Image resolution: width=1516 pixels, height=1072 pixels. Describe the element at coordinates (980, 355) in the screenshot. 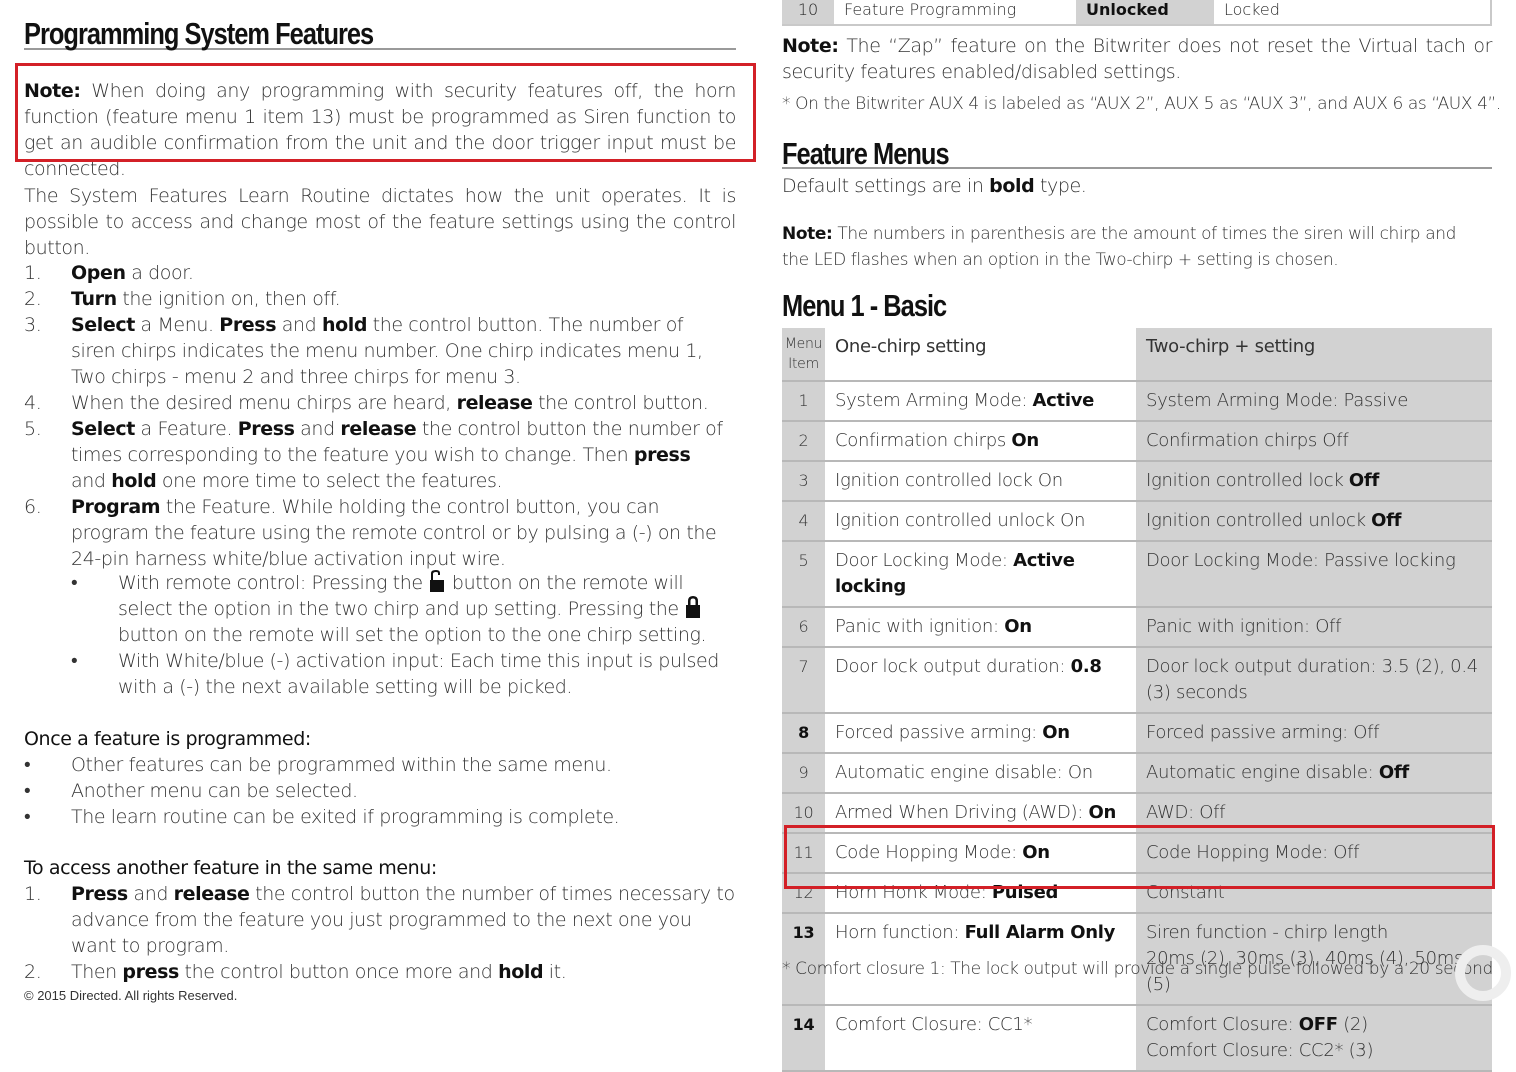

I see `header-one-chirp: One-chirp setting` at that location.